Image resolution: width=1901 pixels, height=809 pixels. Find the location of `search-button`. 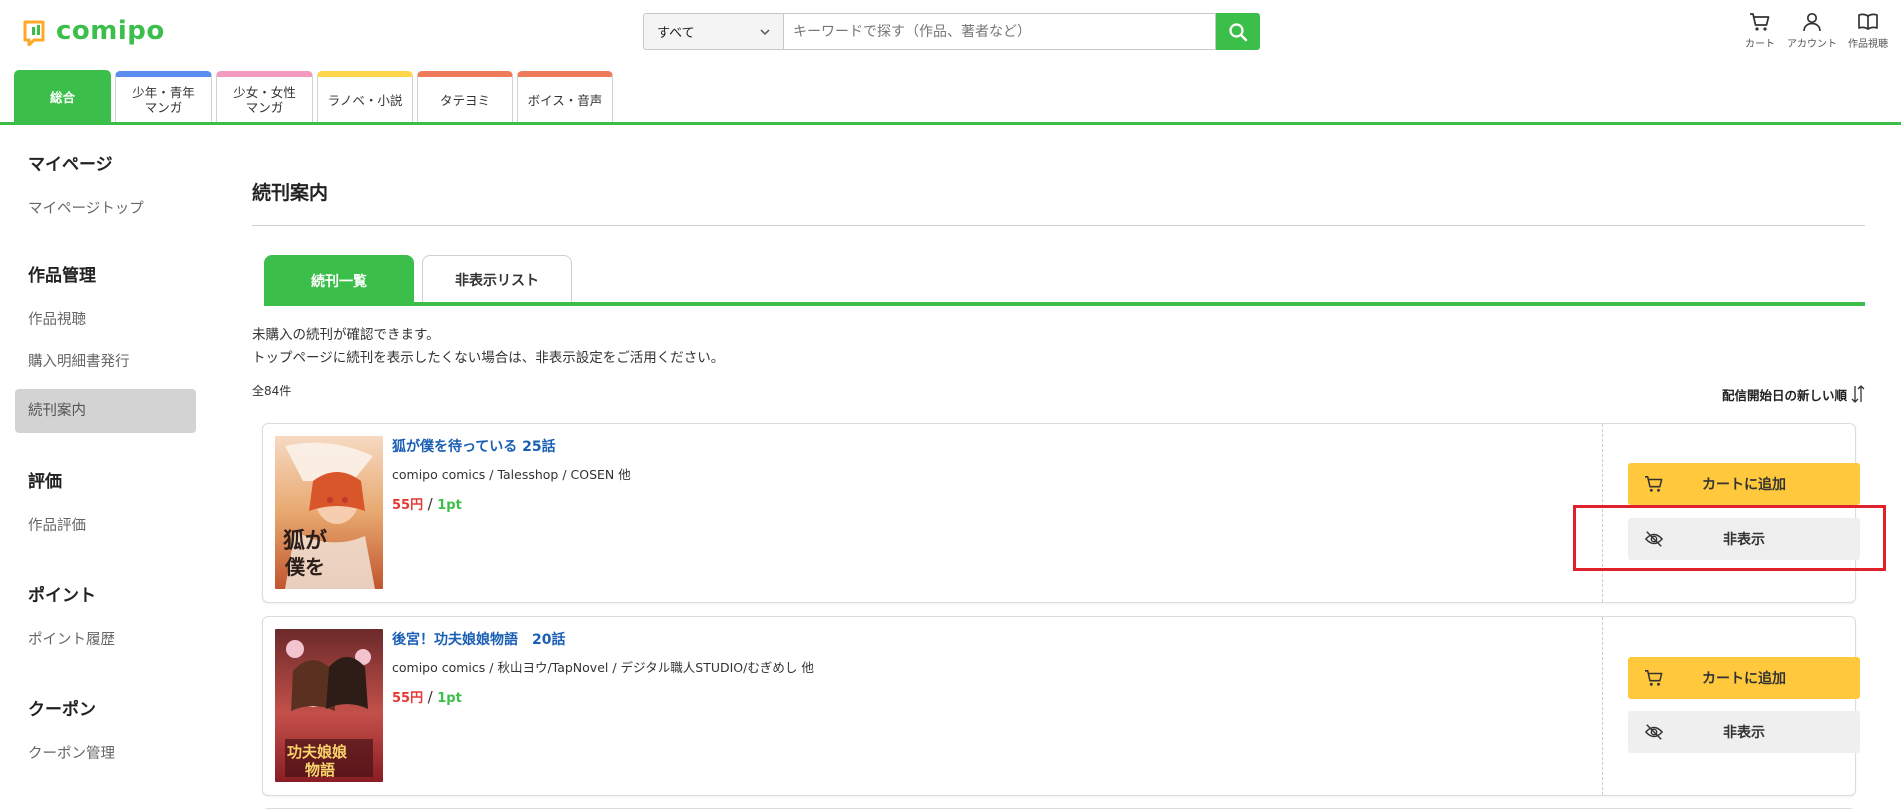

search-button is located at coordinates (1238, 31).